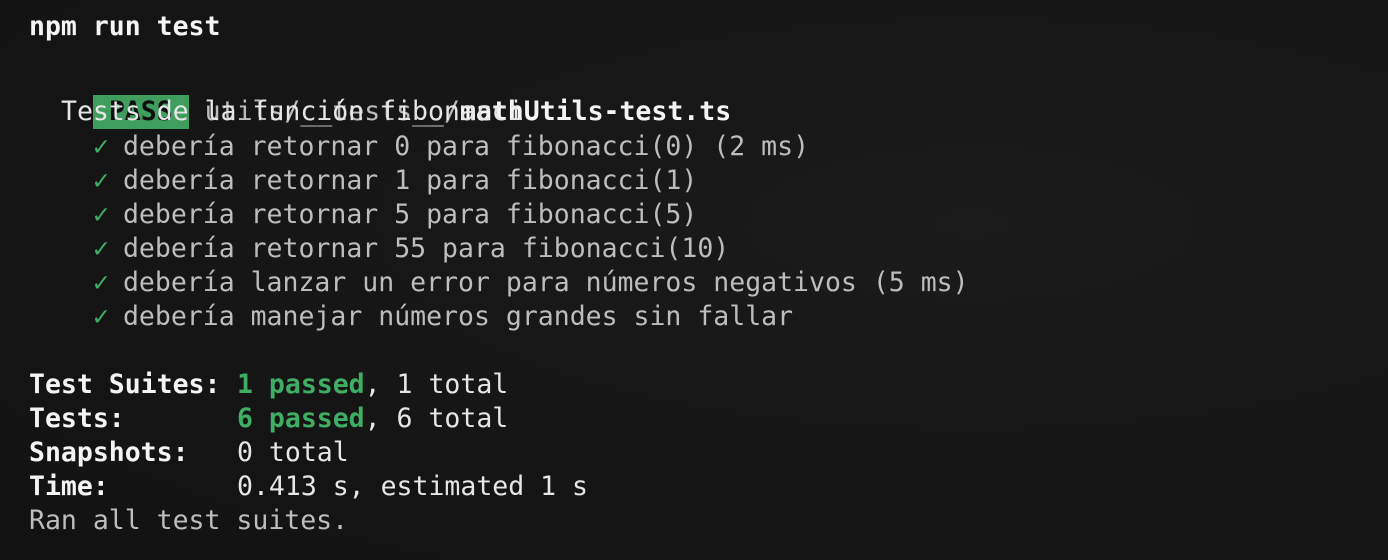 The image size is (1388, 560). What do you see at coordinates (920, 282) in the screenshot?
I see `test-time: (5 ms)` at bounding box center [920, 282].